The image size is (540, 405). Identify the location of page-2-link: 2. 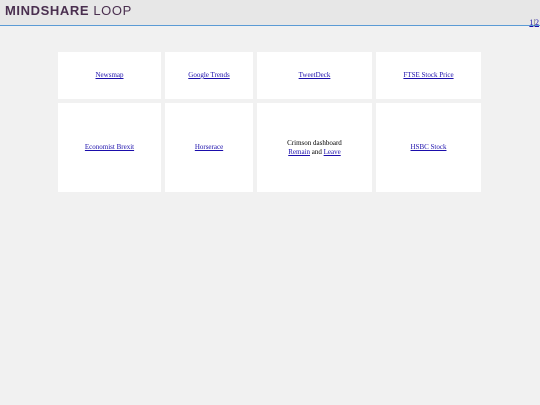
(537, 22).